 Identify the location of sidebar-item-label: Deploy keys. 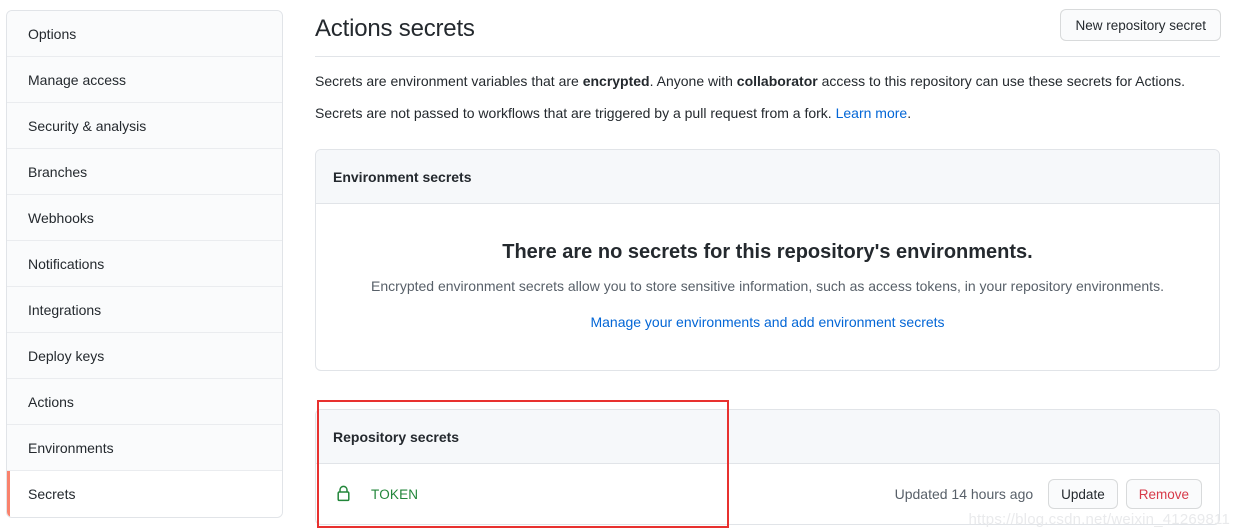
(66, 356).